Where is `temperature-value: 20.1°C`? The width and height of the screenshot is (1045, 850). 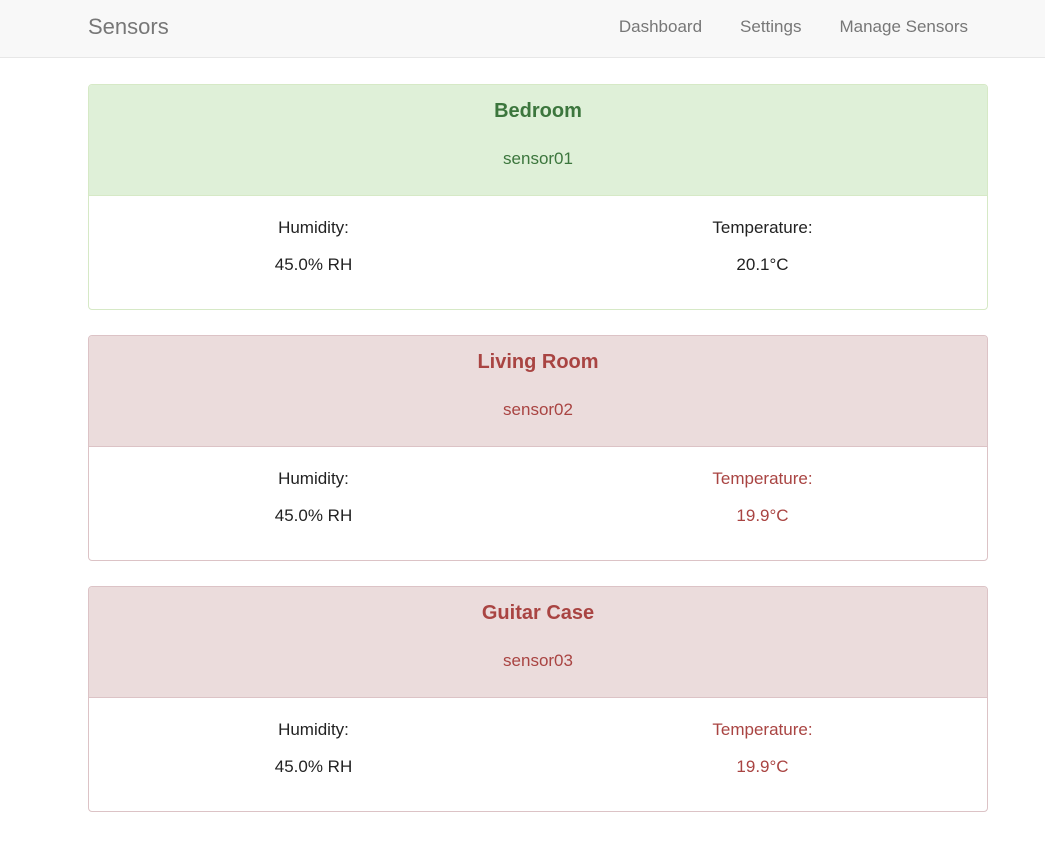 temperature-value: 20.1°C is located at coordinates (762, 264).